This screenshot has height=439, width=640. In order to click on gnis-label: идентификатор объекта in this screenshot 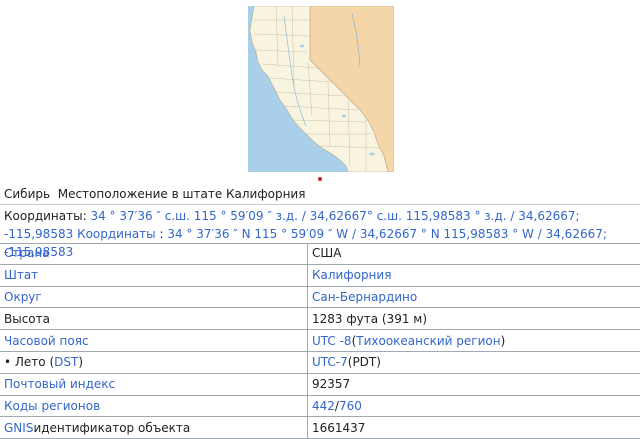, I will do `click(112, 427)`.